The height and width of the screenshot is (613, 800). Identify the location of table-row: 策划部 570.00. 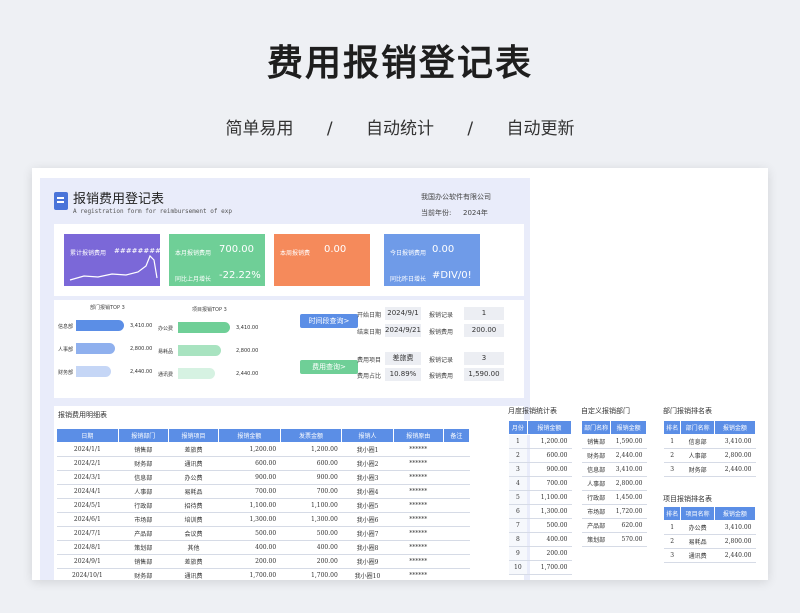
(614, 539).